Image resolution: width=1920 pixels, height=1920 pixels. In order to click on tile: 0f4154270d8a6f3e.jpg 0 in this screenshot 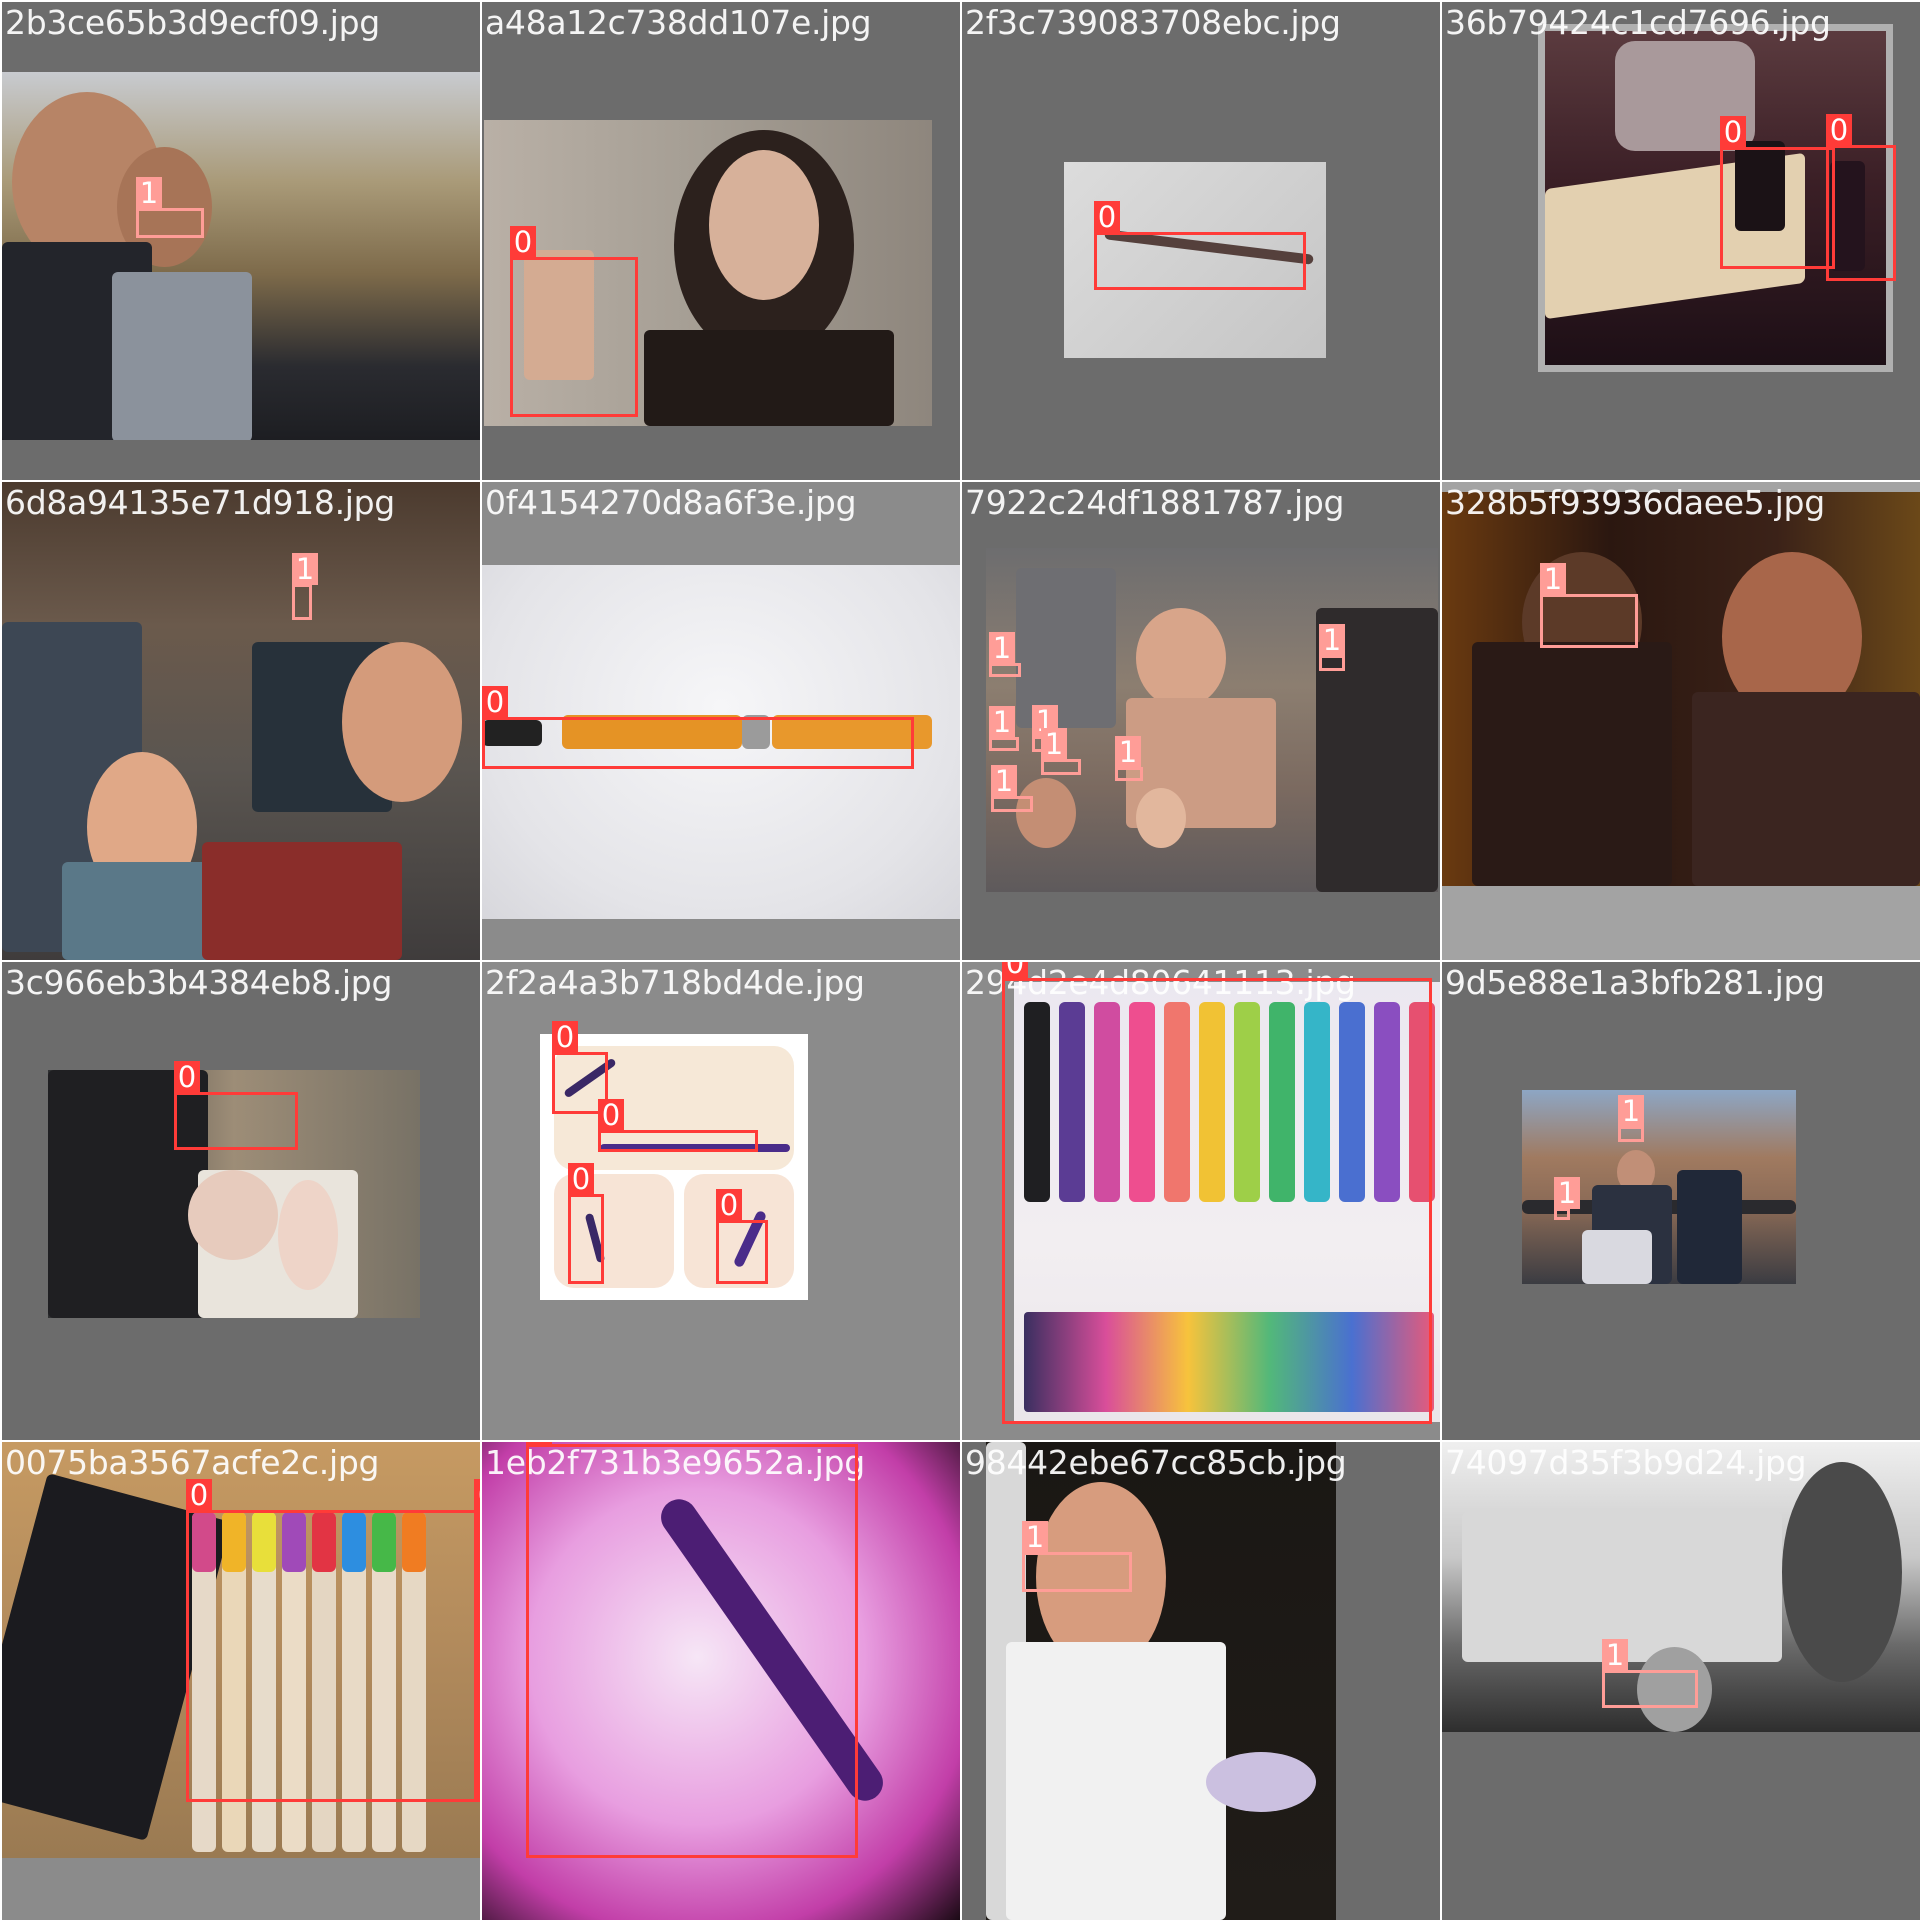, I will do `click(721, 721)`.